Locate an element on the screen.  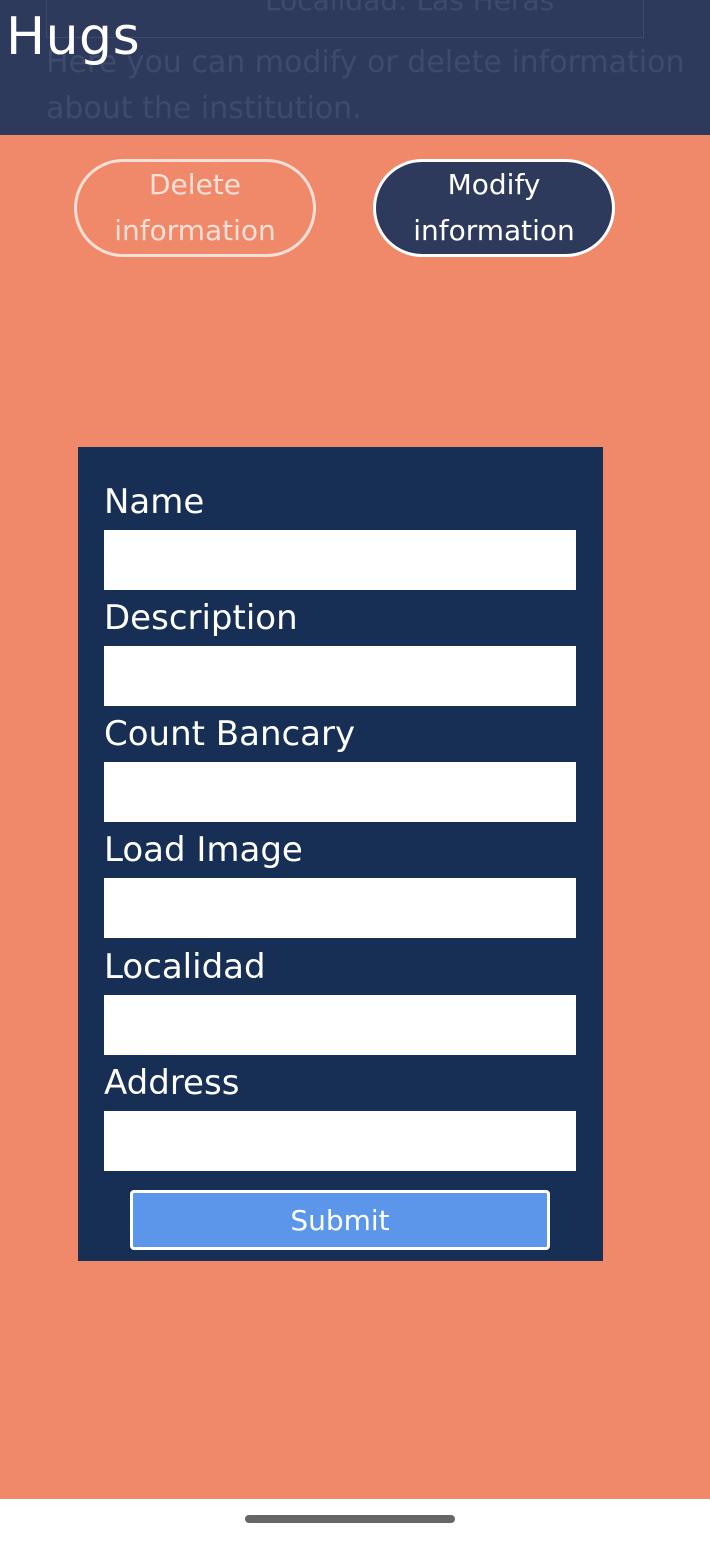
address-label: Address is located at coordinates (172, 1083).